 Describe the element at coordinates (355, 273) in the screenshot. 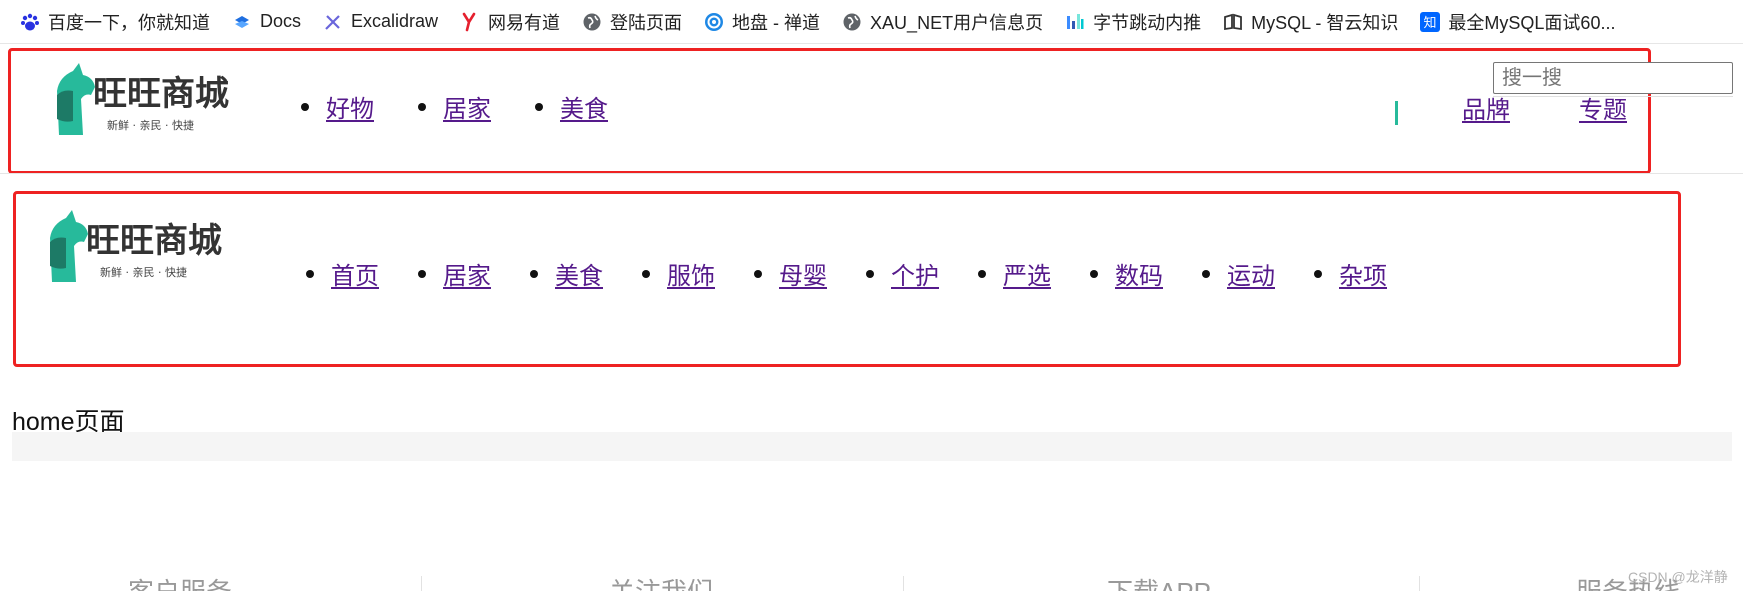

I see `nav-link-home: 首页` at that location.